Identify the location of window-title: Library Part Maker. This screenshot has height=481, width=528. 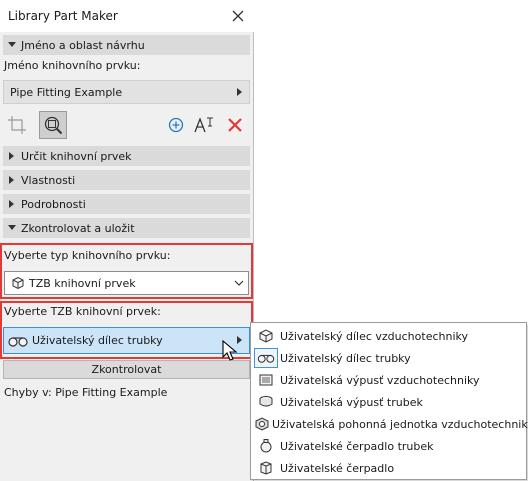
(63, 16).